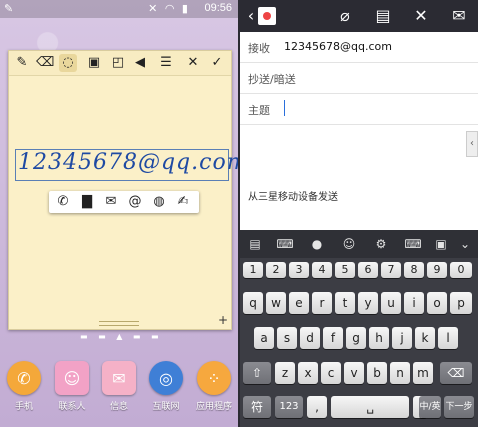 The height and width of the screenshot is (427, 478). I want to click on key-e: e, so click(299, 303).